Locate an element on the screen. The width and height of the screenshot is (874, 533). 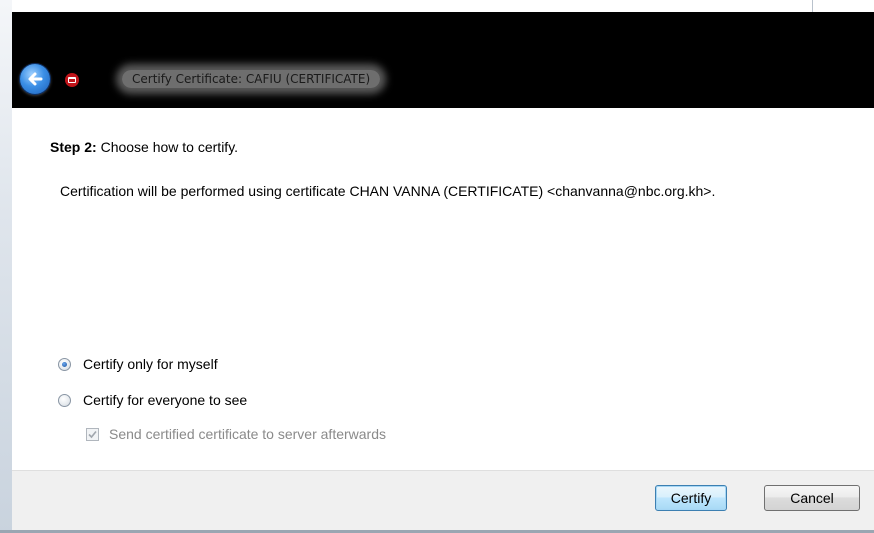
cancel-button: Cancel is located at coordinates (812, 498).